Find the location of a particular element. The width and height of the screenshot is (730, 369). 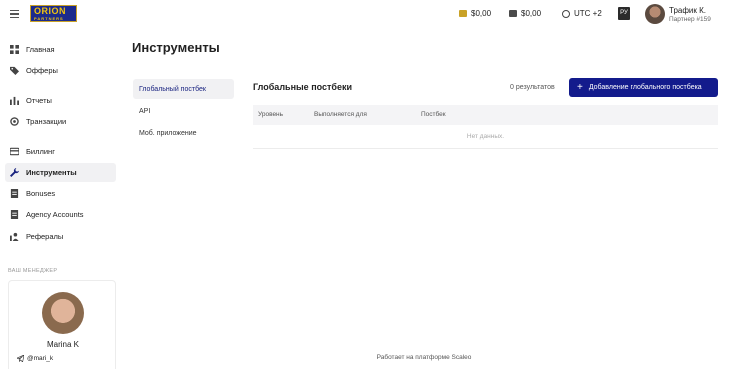

add-global-postback-button: + Добавление глобального постбека is located at coordinates (643, 87).